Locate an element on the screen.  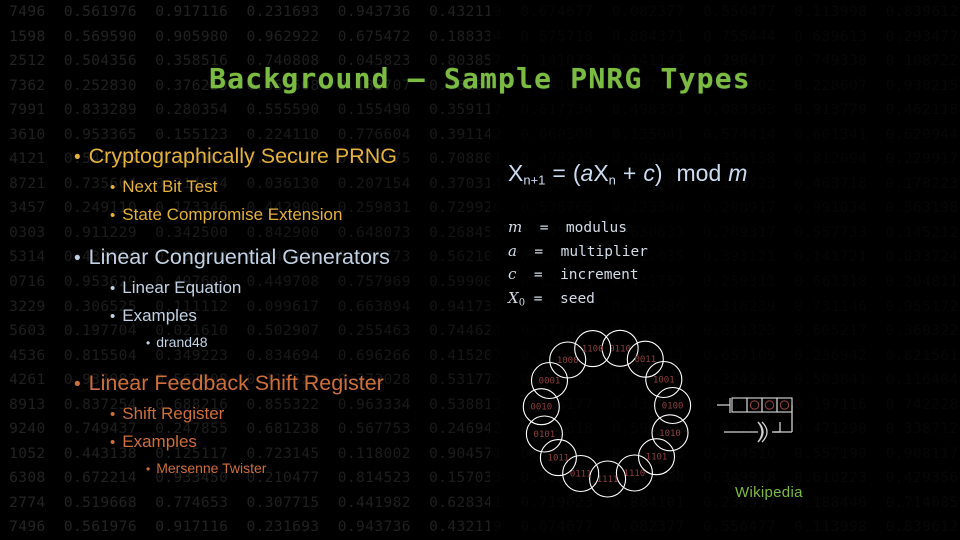
legend-meaning: seed is located at coordinates (577, 298).